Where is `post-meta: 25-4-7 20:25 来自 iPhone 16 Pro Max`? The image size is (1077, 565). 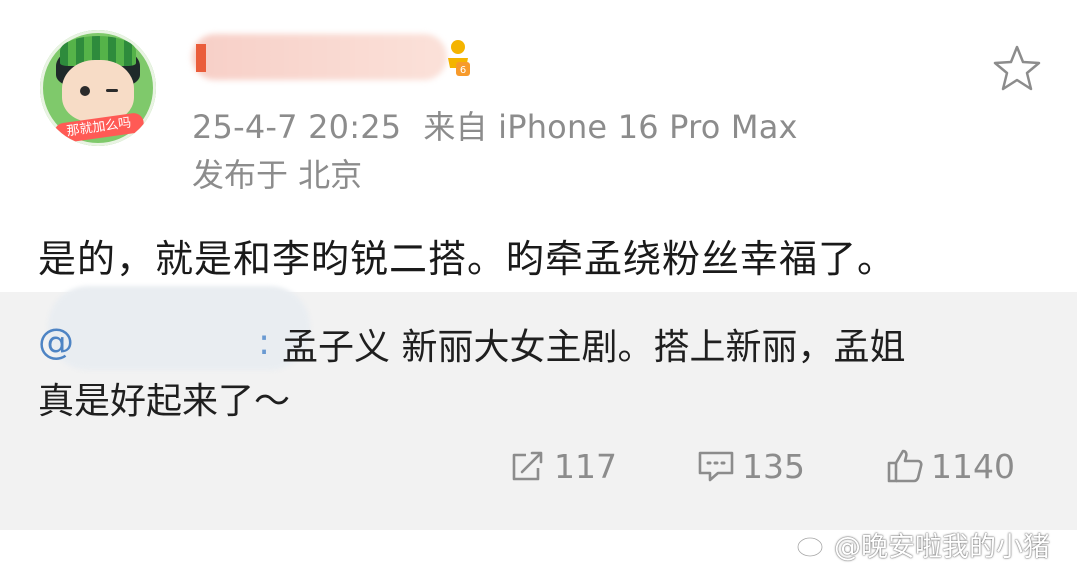 post-meta: 25-4-7 20:25 来自 iPhone 16 Pro Max is located at coordinates (495, 125).